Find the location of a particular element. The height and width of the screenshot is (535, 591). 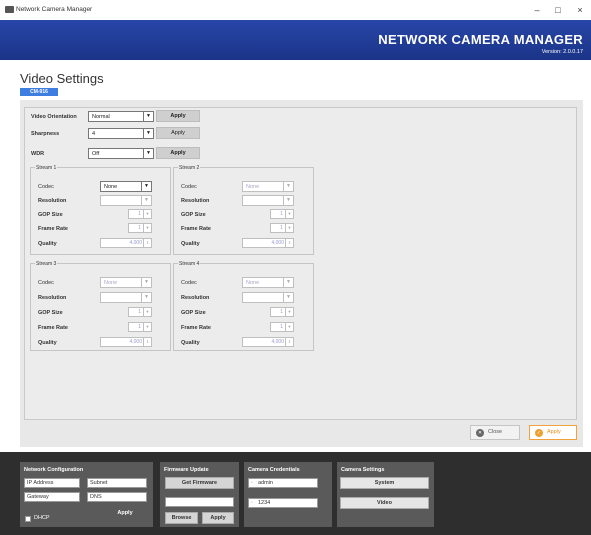

stream-1-title: Stream 1 is located at coordinates (46, 168).